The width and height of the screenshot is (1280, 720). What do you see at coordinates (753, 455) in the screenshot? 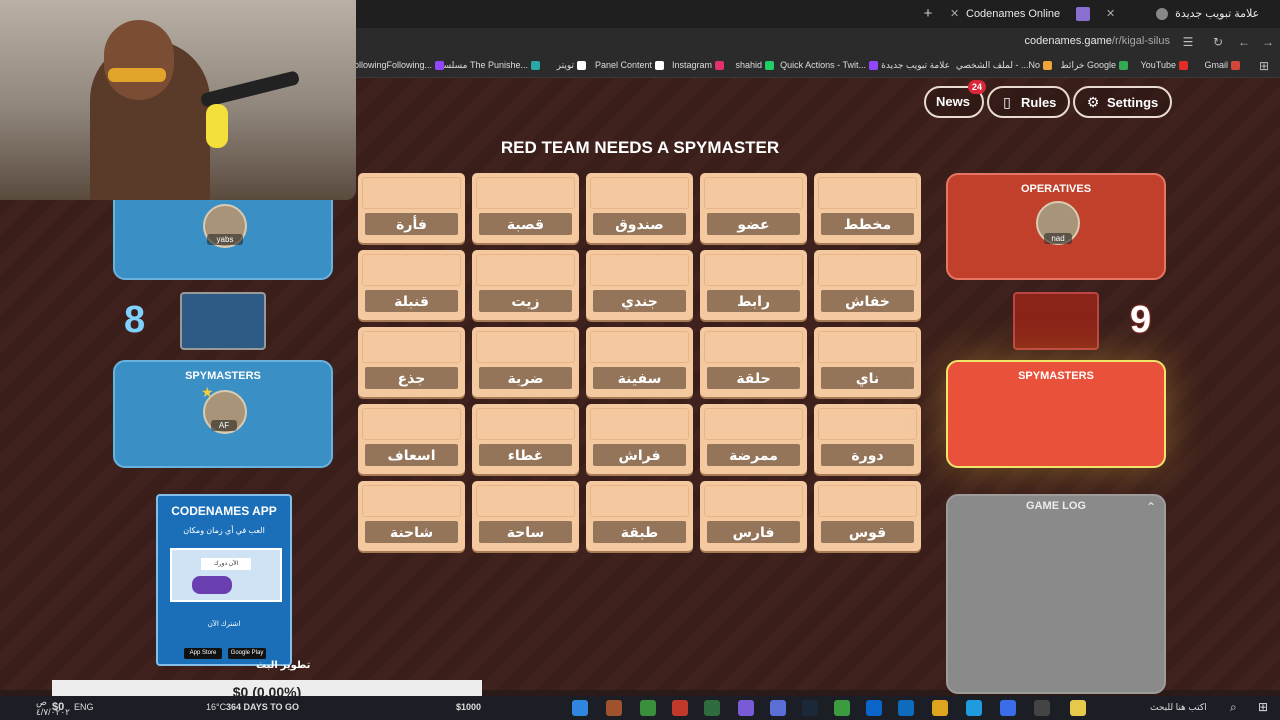
I see `card-word: ممرضة` at bounding box center [753, 455].